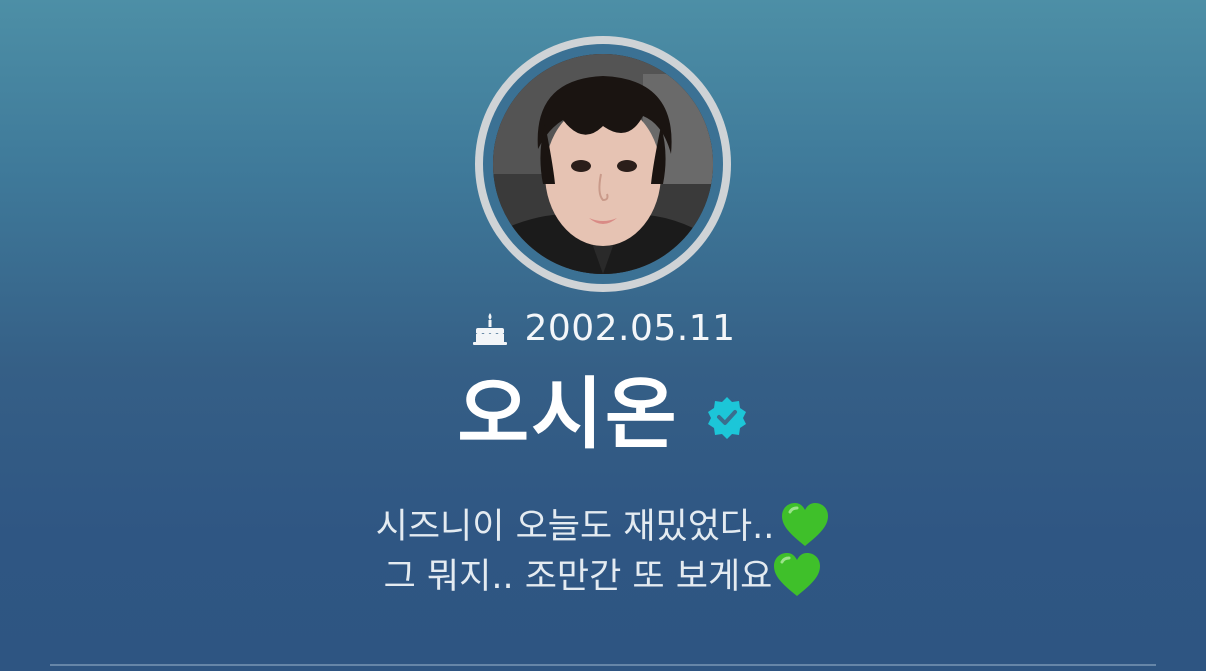  Describe the element at coordinates (575, 527) in the screenshot. I see `bio-line-1-text: 시즈니이 오늘도 재밌었다..` at that location.